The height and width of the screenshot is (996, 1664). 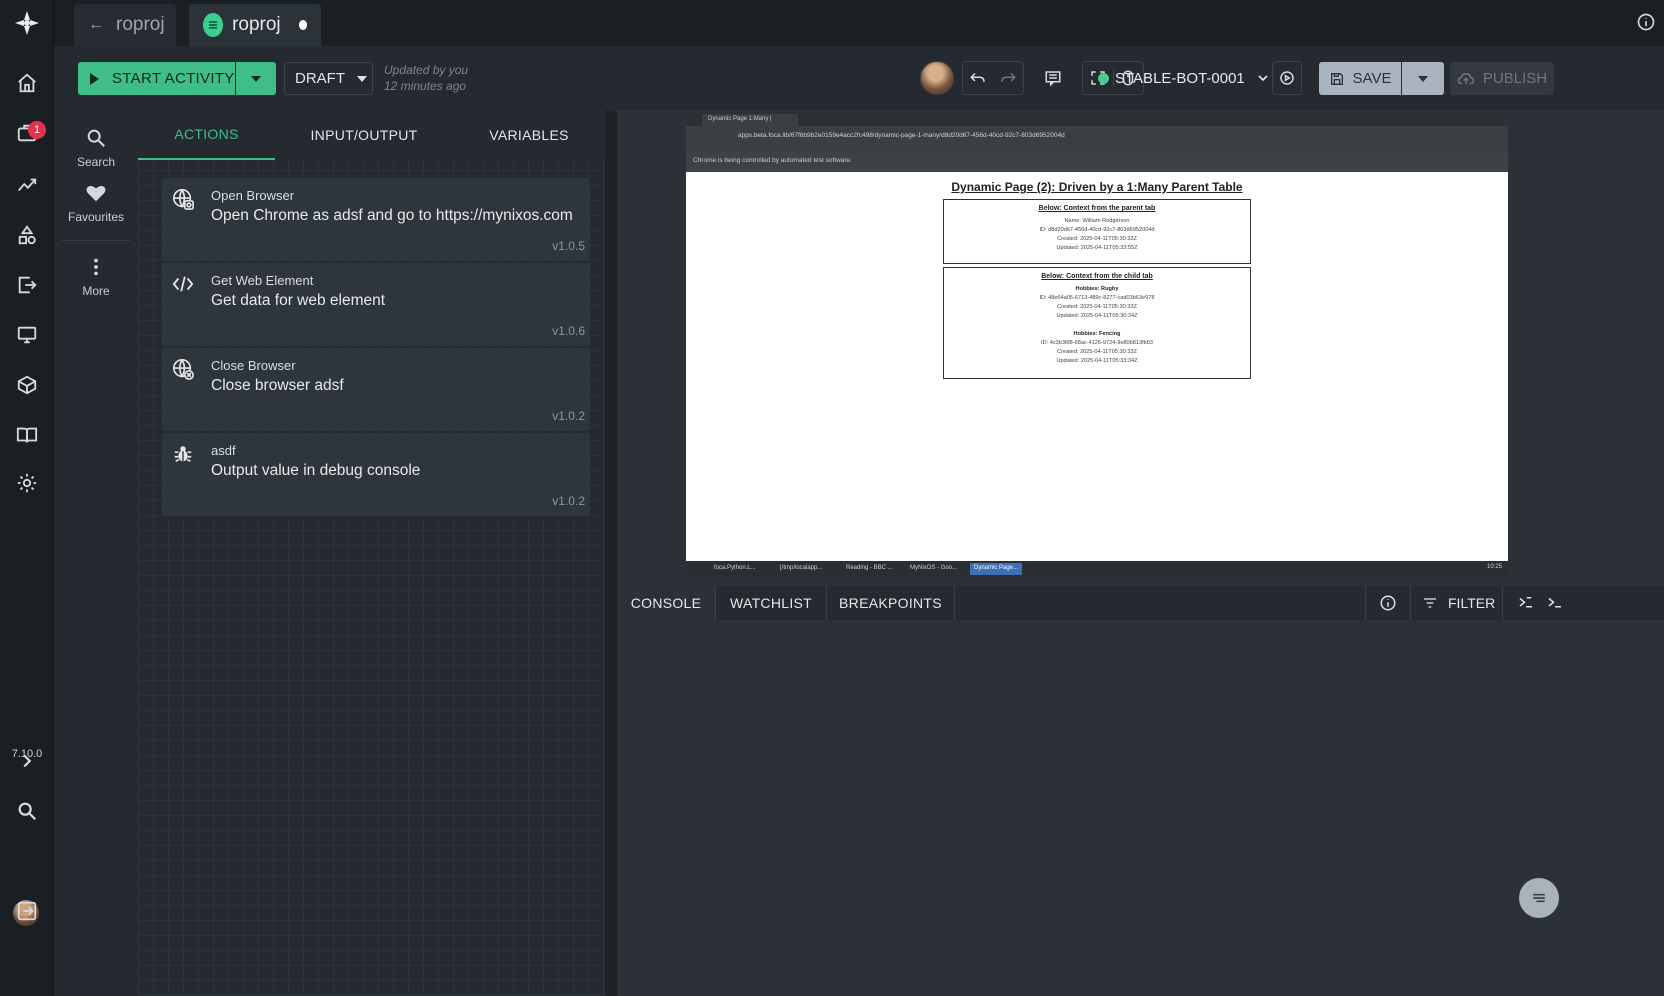 What do you see at coordinates (253, 365) in the screenshot?
I see `action-title: Close Browser` at bounding box center [253, 365].